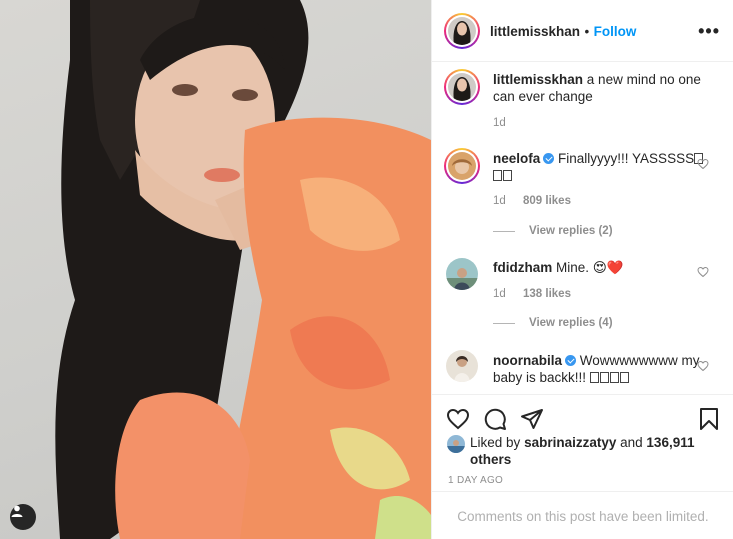 The height and width of the screenshot is (539, 733). Describe the element at coordinates (600, 167) in the screenshot. I see `comment-neelofa: neelofa Finallyyyy!!! YASSSSS` at that location.